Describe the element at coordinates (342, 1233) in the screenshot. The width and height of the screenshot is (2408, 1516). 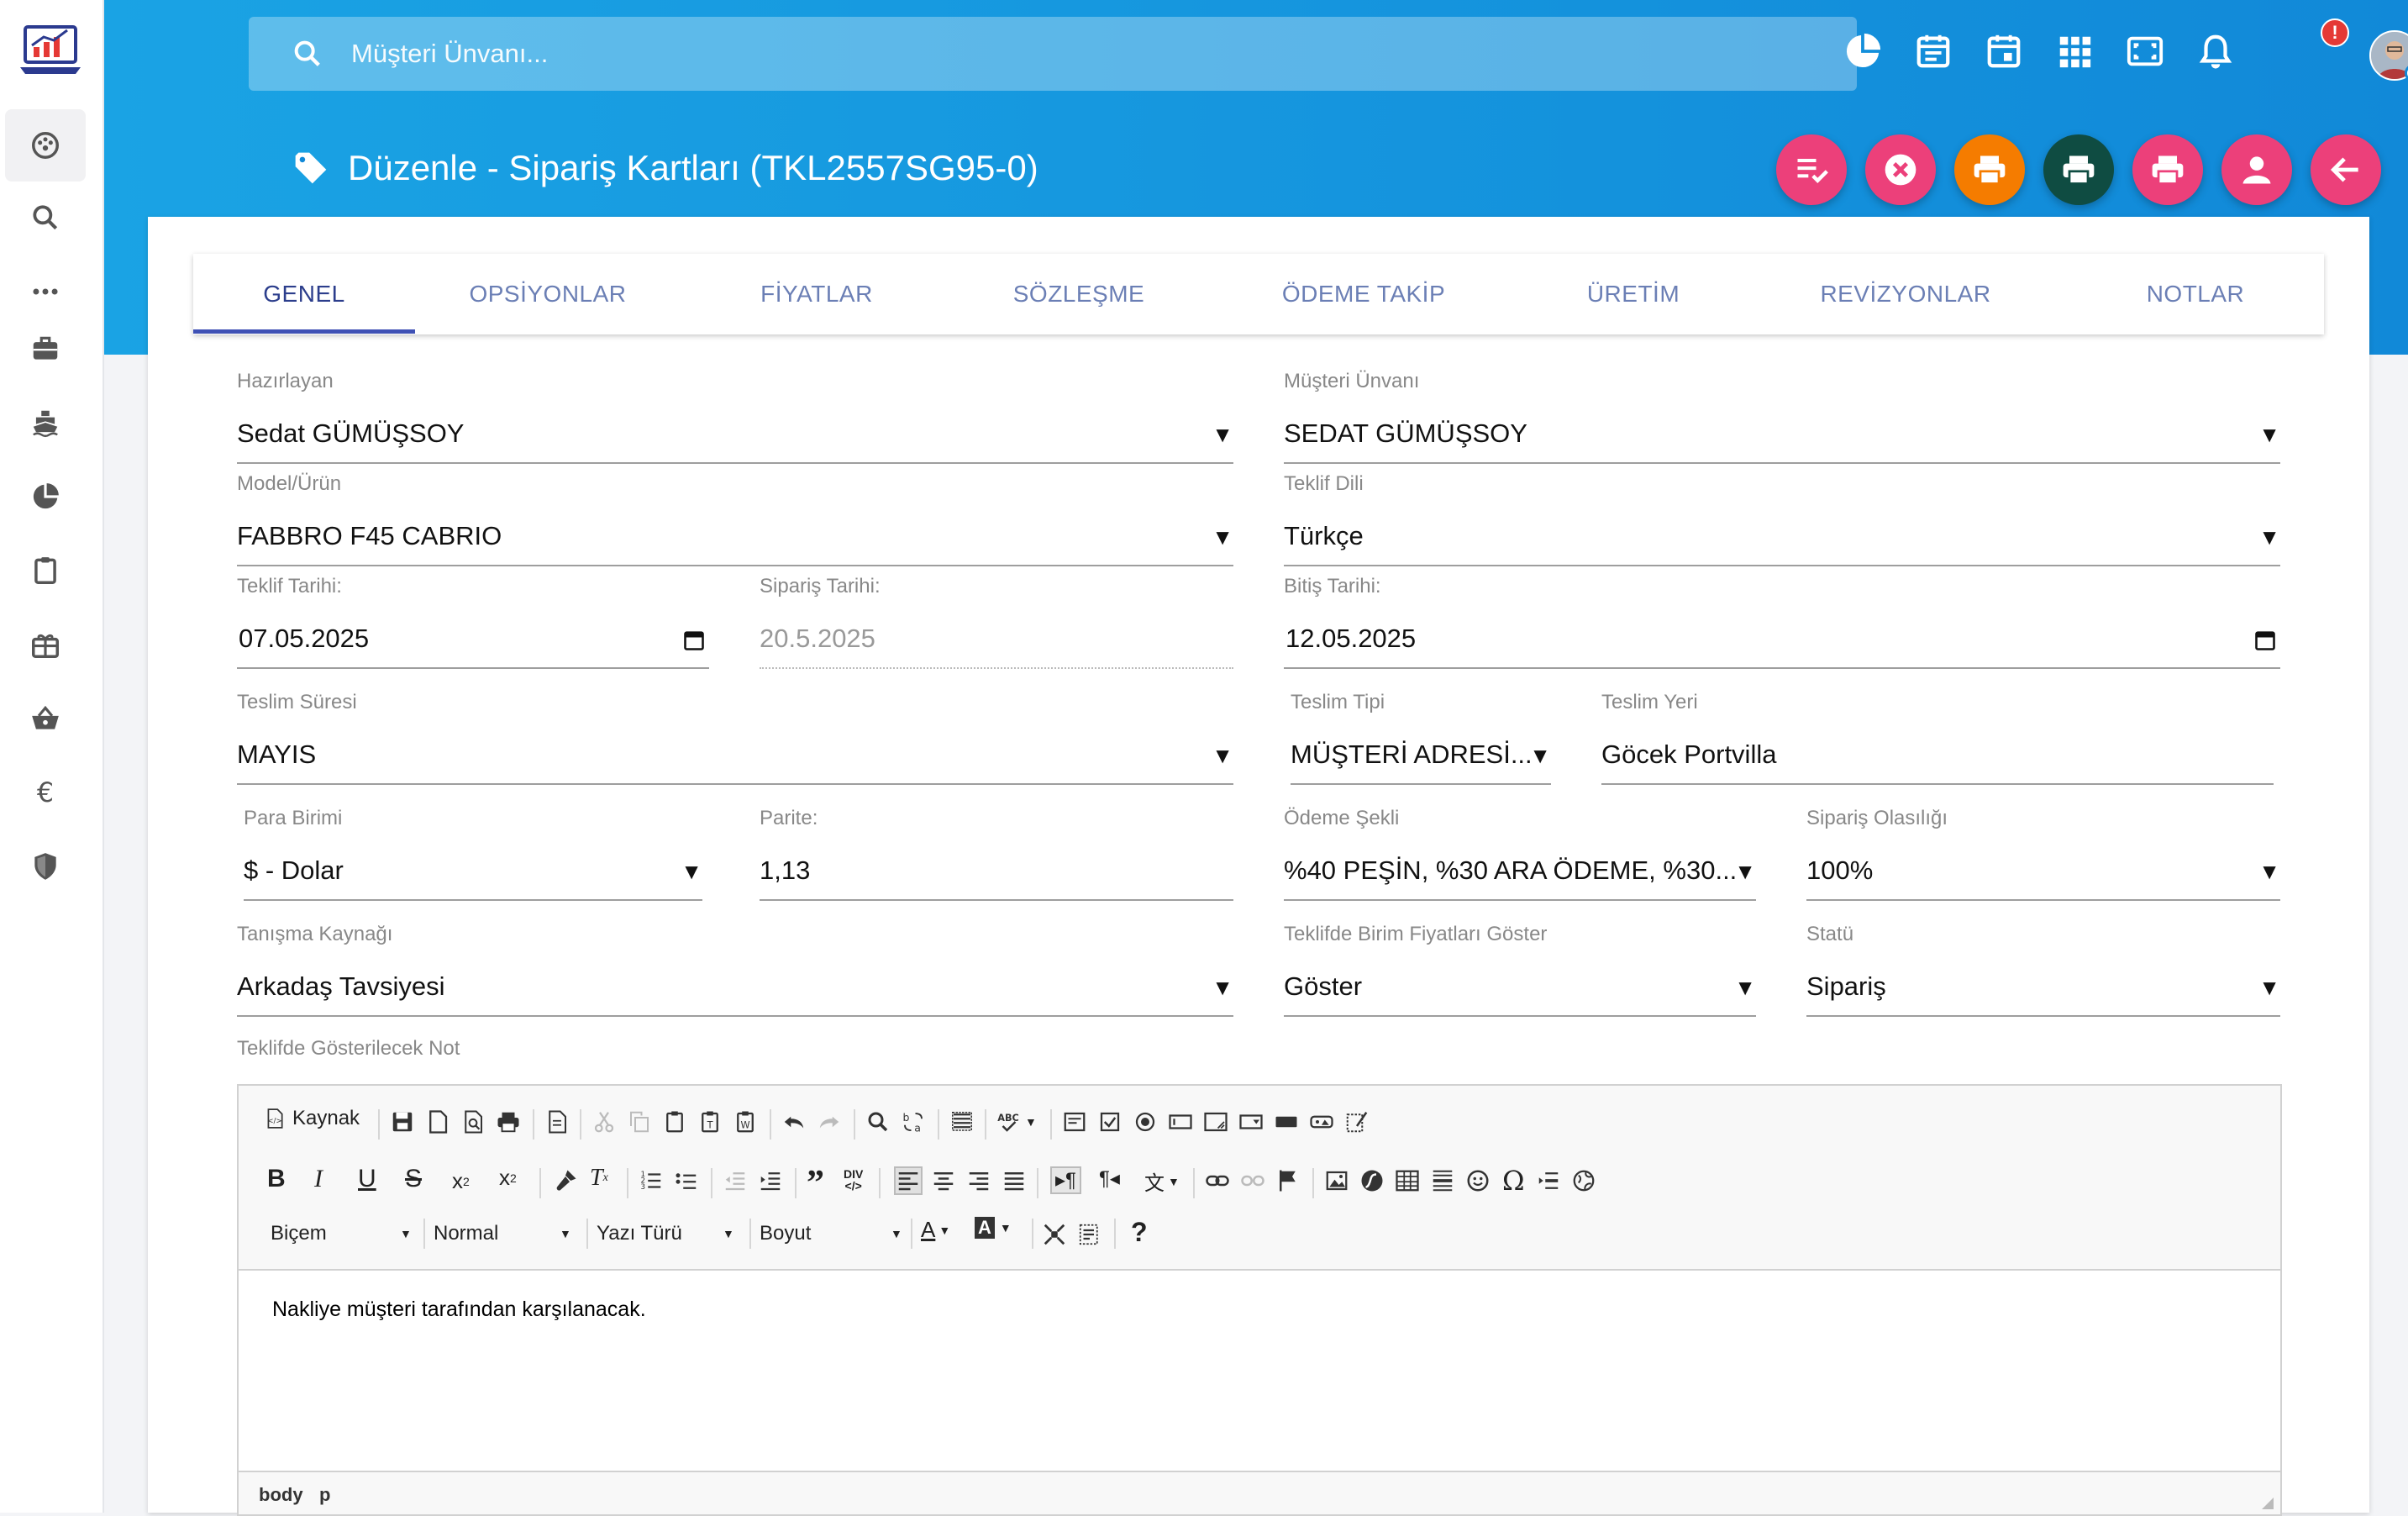
I see `format-select: Biçem ▼` at that location.